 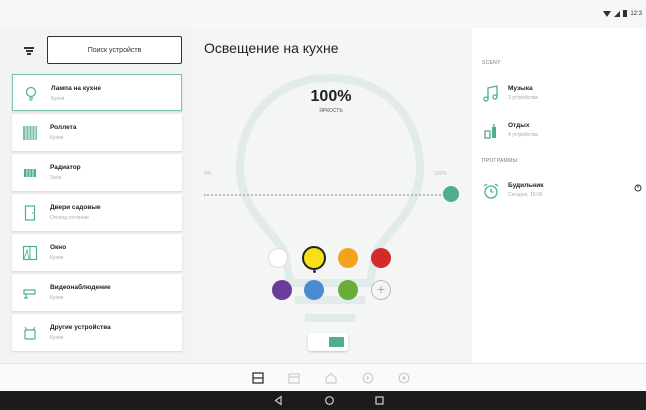 I want to click on add-color-button: +, so click(x=381, y=290).